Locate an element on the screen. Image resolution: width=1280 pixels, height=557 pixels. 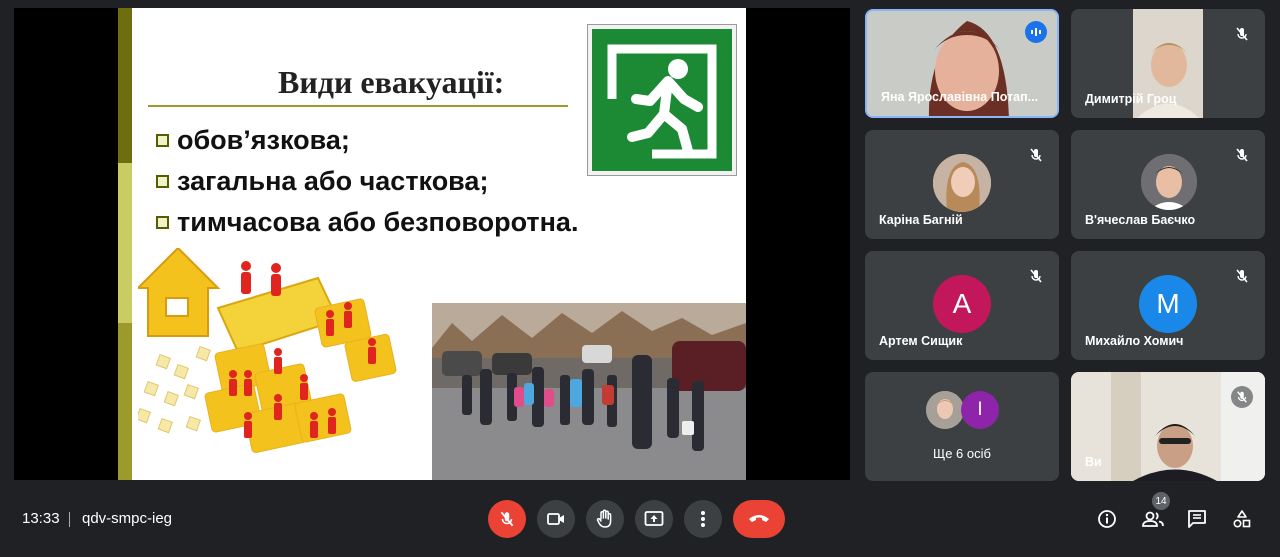
slide-title-underline is located at coordinates (358, 106).